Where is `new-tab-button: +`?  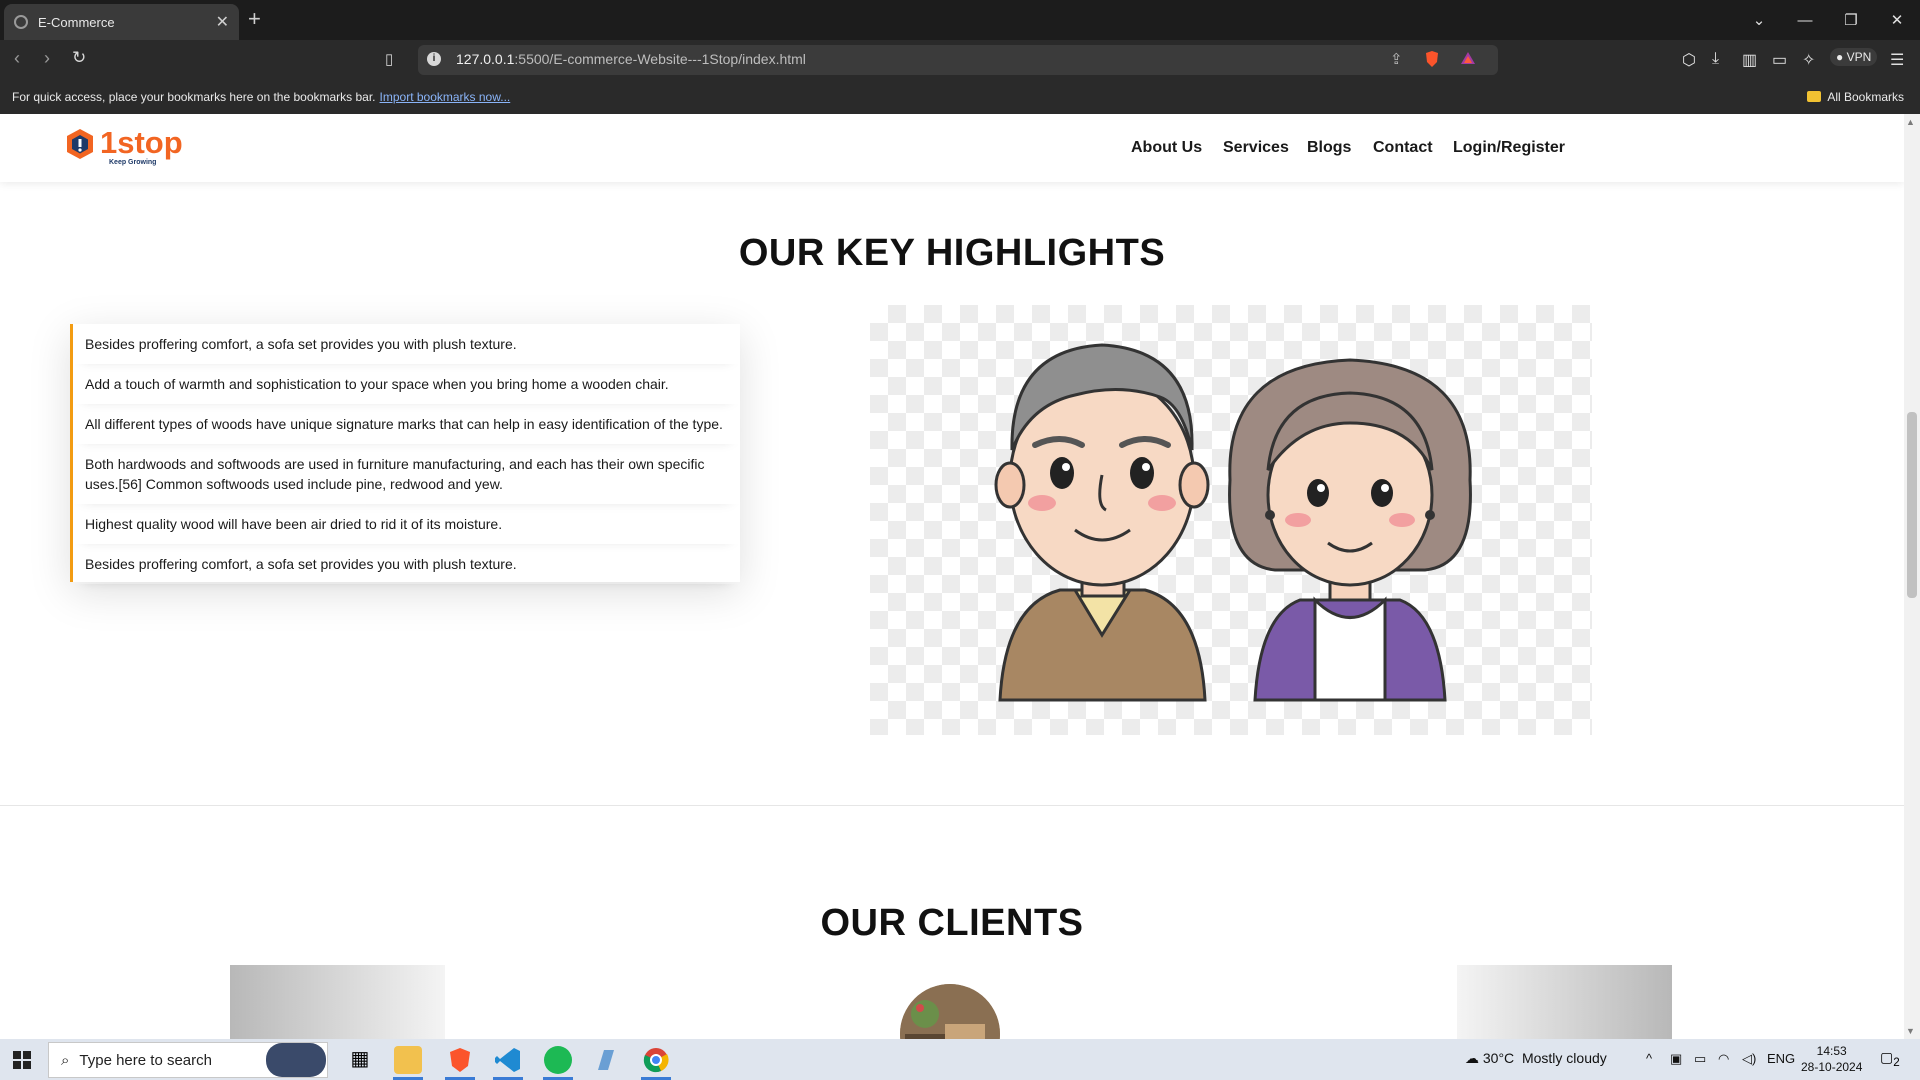
new-tab-button: + is located at coordinates (254, 19).